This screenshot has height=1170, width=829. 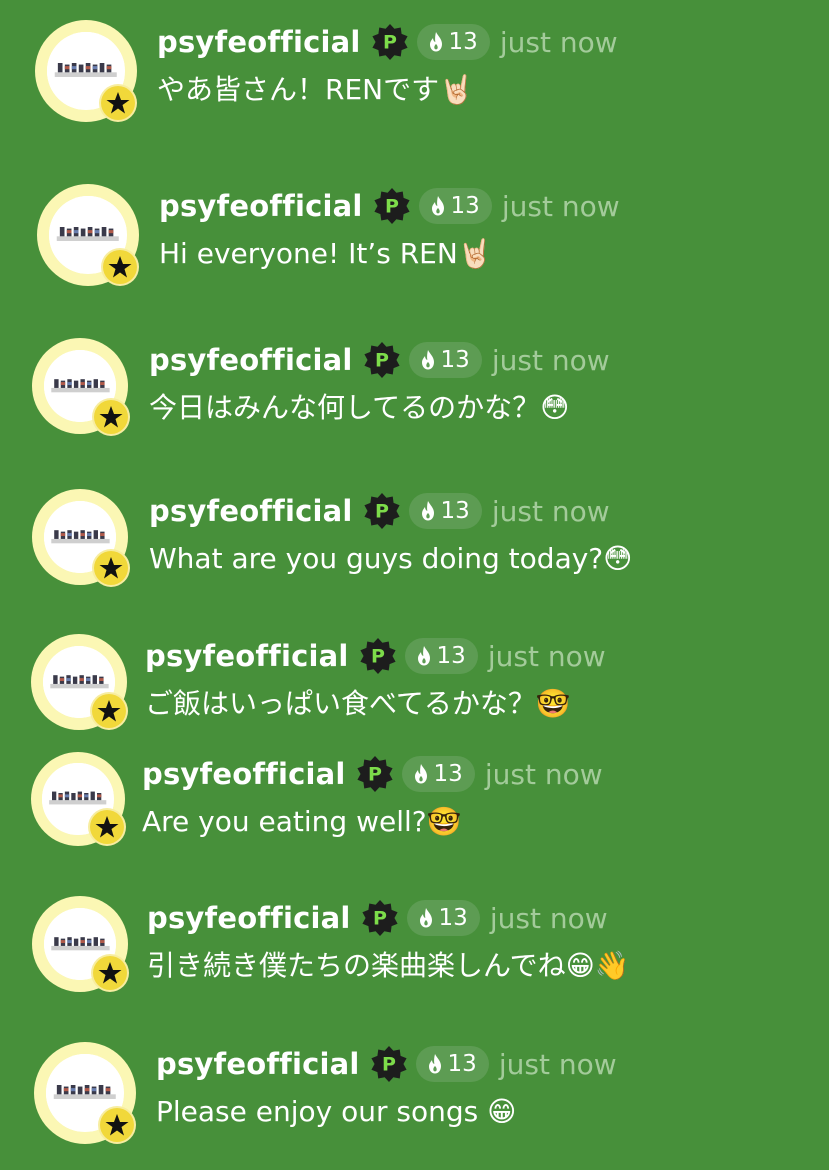 What do you see at coordinates (336, 1111) in the screenshot?
I see `message-text: Please enjoy our songs 😁` at bounding box center [336, 1111].